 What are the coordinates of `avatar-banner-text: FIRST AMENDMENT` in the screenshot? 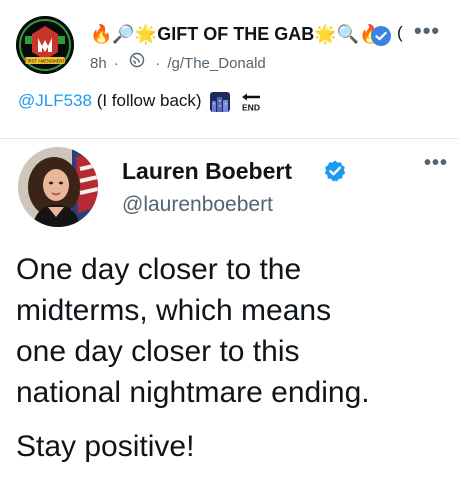 It's located at (45, 61).